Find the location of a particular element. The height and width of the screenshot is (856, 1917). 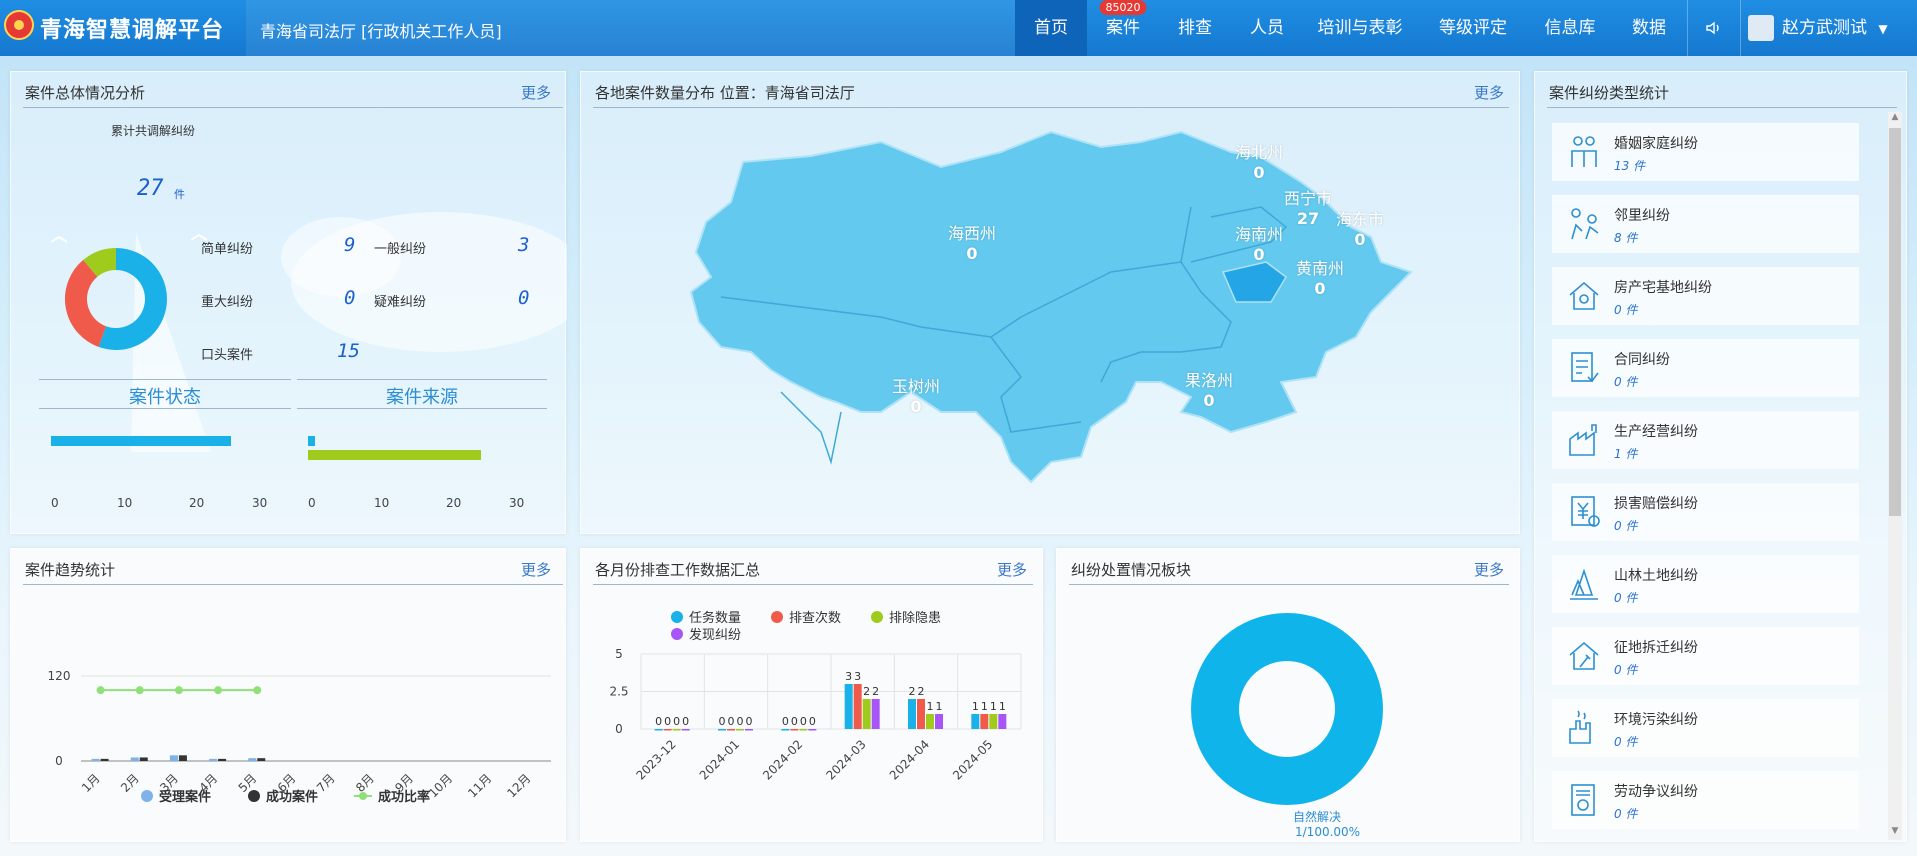

disposal-slice-natural is located at coordinates (1287, 709).